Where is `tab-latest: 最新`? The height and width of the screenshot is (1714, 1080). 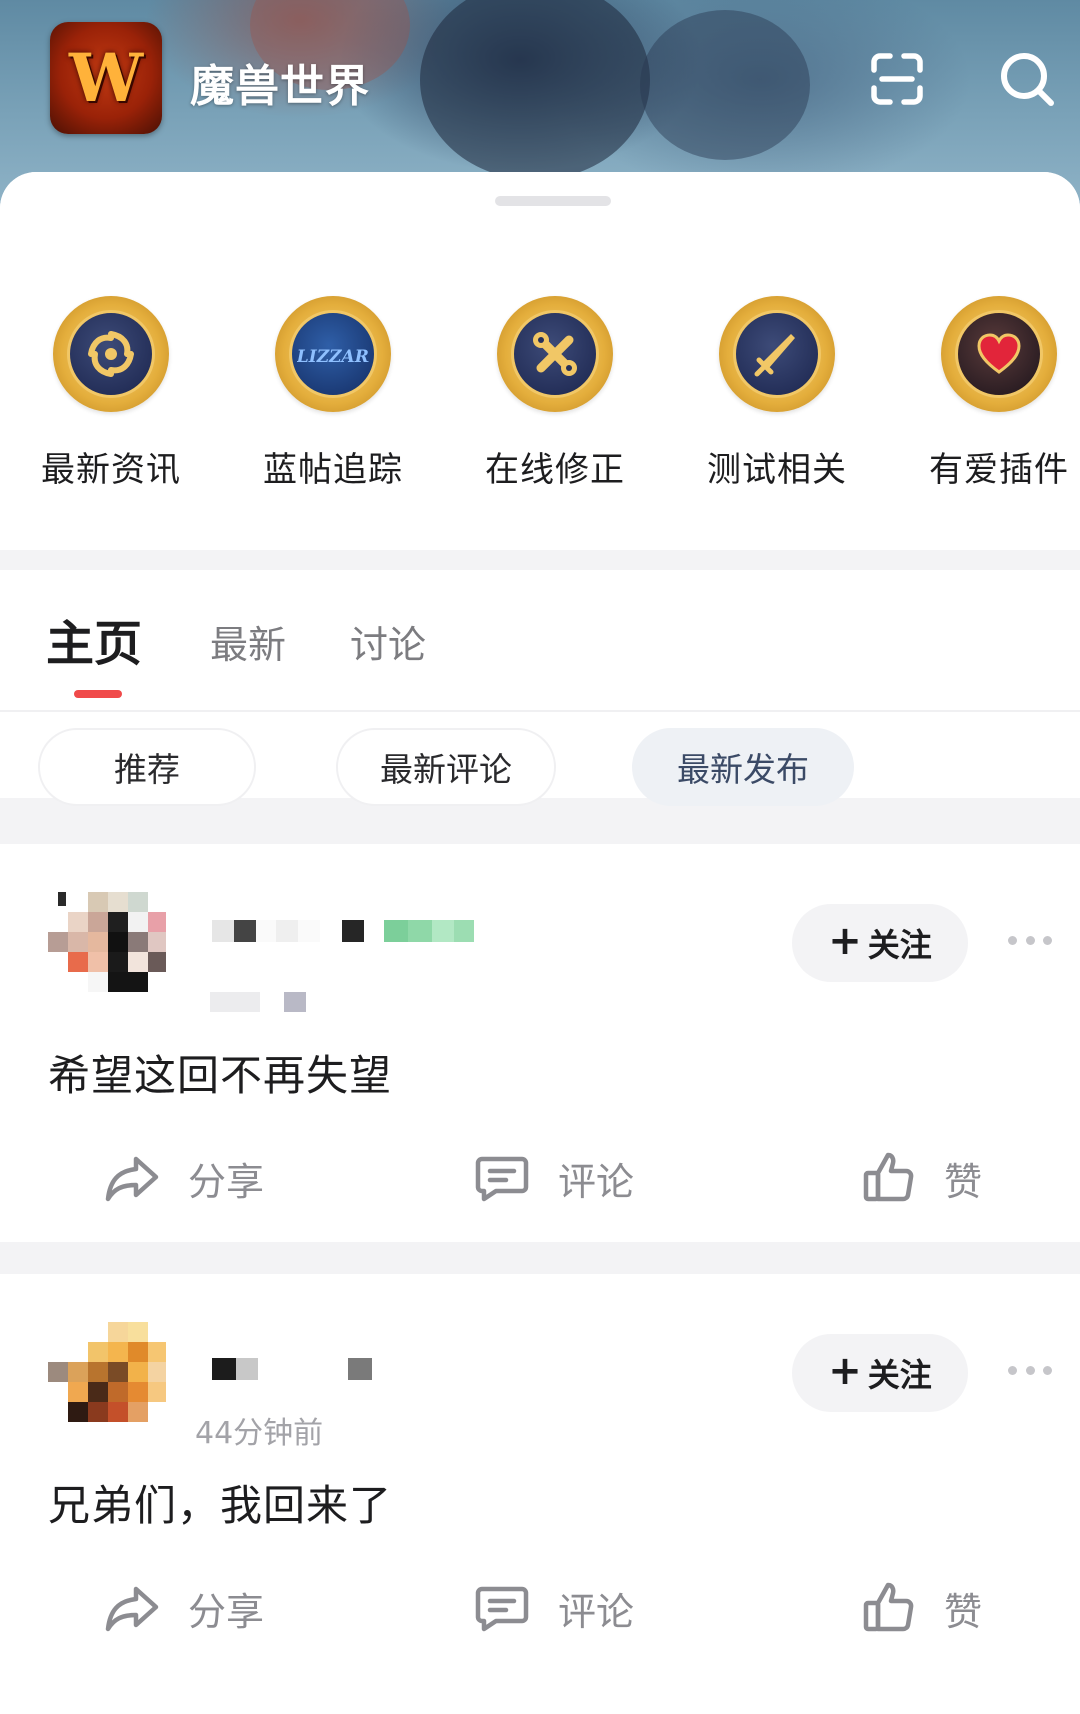 tab-latest: 最新 is located at coordinates (248, 641).